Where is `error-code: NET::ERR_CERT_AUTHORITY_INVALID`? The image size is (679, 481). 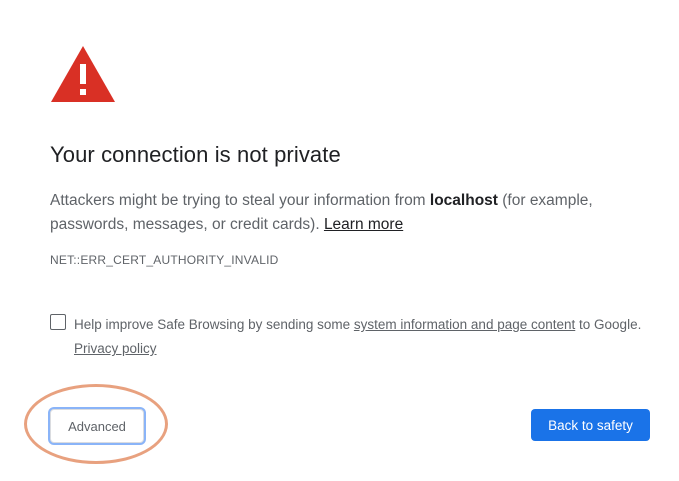
error-code: NET::ERR_CERT_AUTHORITY_INVALID is located at coordinates (164, 260).